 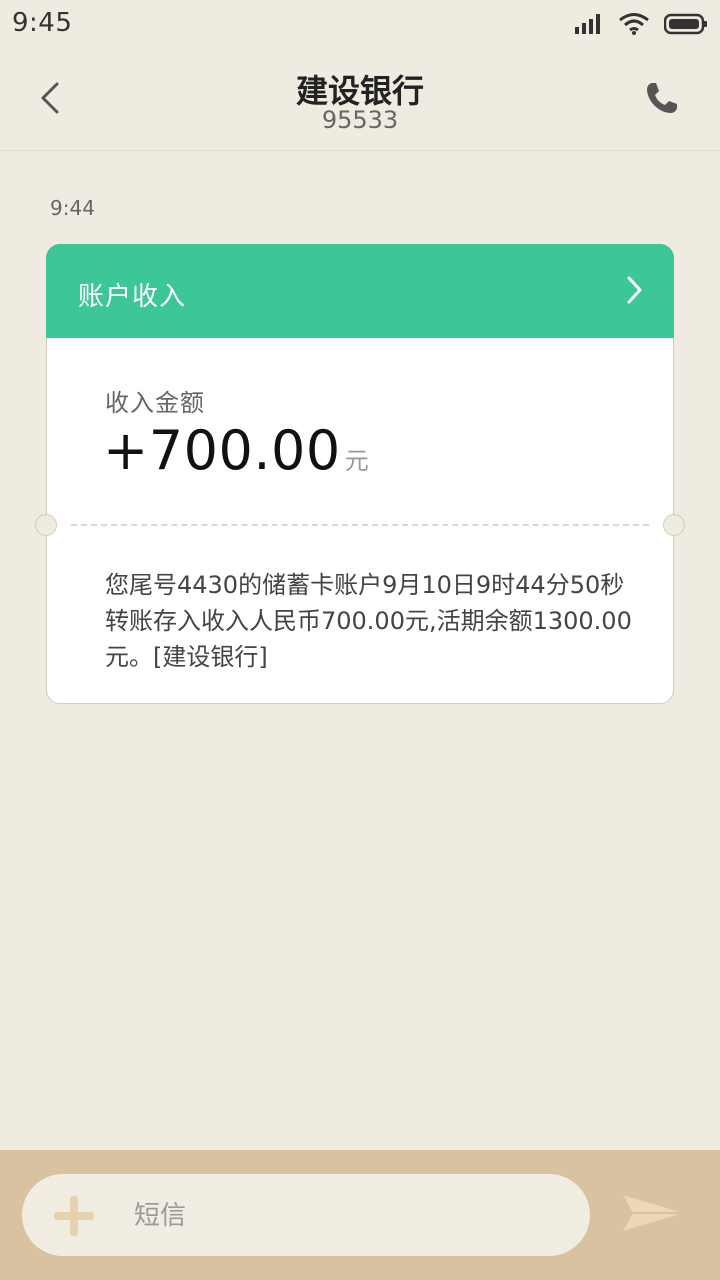 What do you see at coordinates (654, 1213) in the screenshot?
I see `send-icon` at bounding box center [654, 1213].